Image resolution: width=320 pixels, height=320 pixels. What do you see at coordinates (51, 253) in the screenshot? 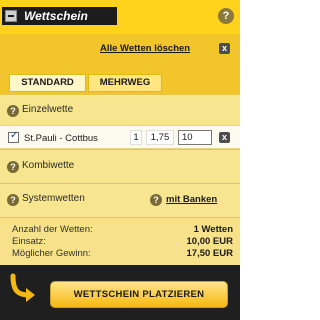
I see `win-label: Möglicher Gewinn:` at bounding box center [51, 253].